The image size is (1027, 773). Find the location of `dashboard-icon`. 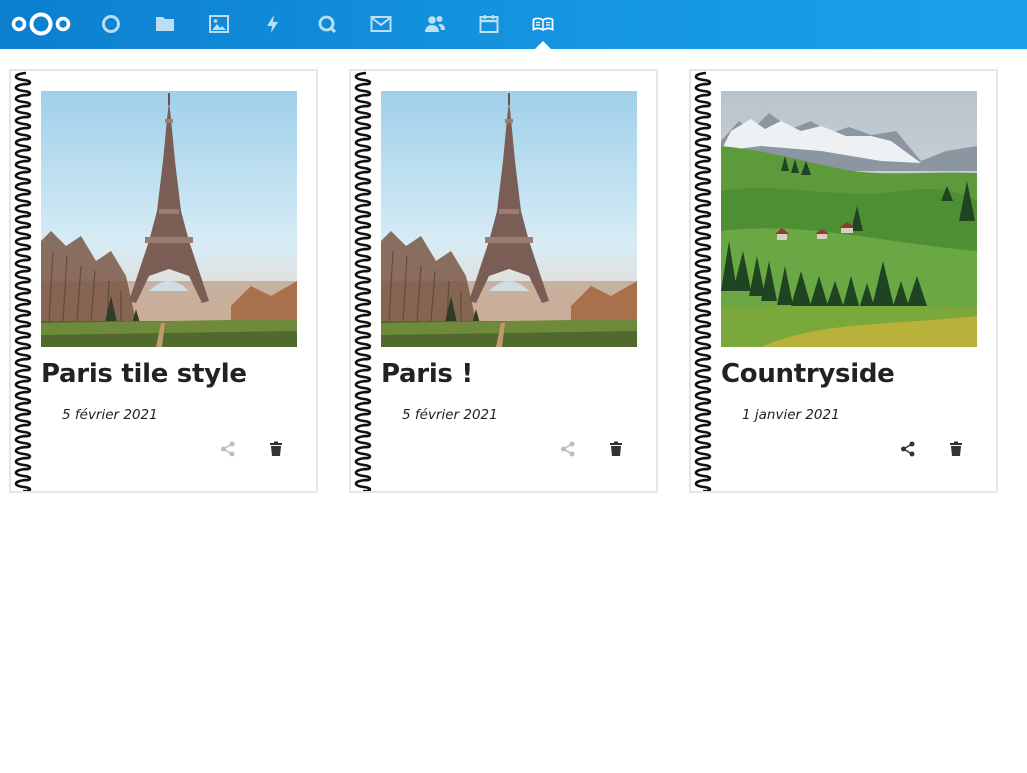

dashboard-icon is located at coordinates (111, 24).